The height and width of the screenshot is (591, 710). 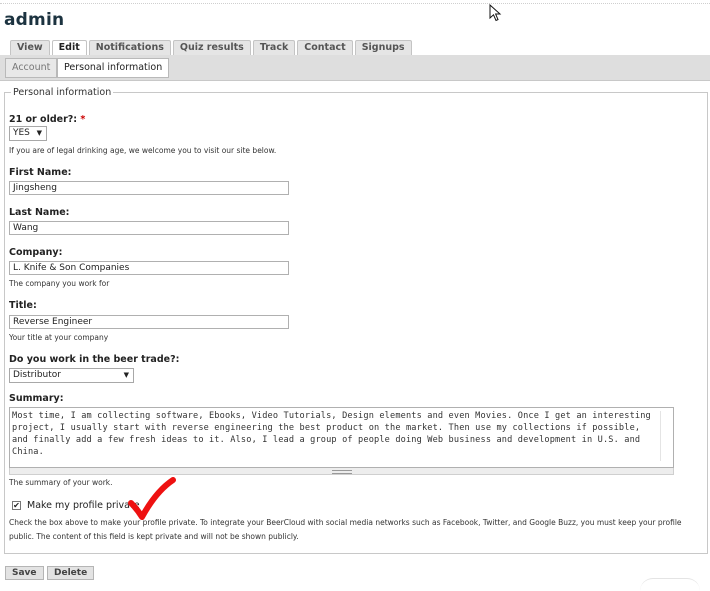 I want to click on age-select-value: YES, so click(x=21, y=133).